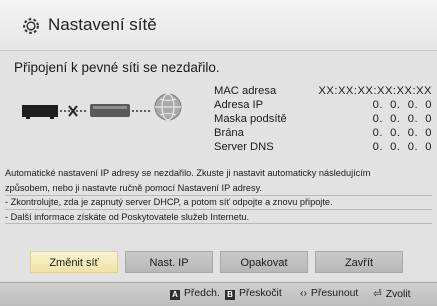 This screenshot has width=437, height=306. Describe the element at coordinates (229, 133) in the screenshot. I see `info-label: Brána` at that location.